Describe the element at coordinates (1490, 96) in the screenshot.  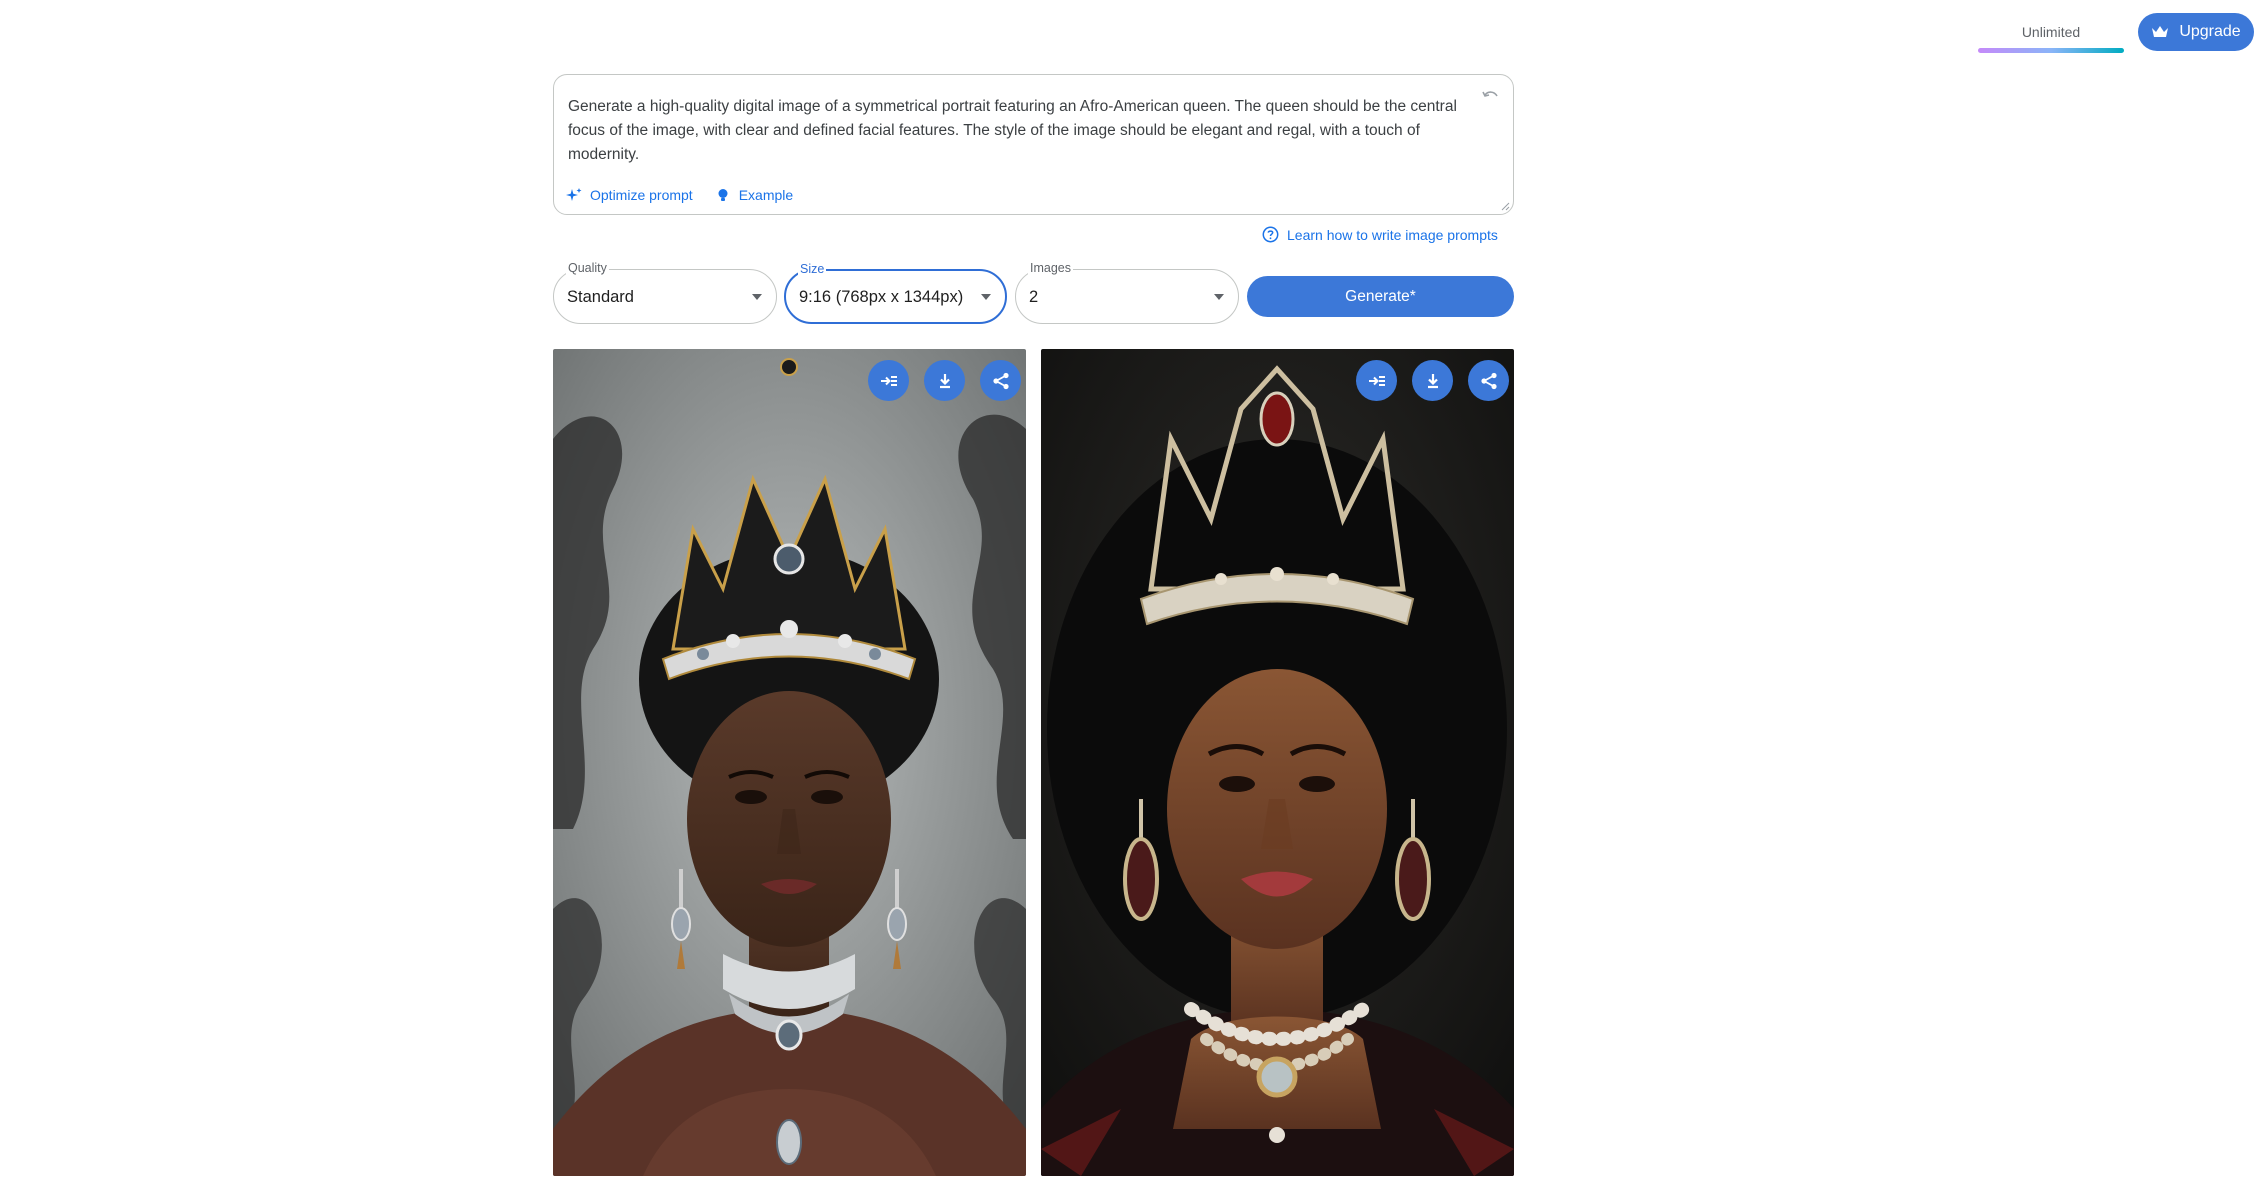
I see `undo-icon` at that location.